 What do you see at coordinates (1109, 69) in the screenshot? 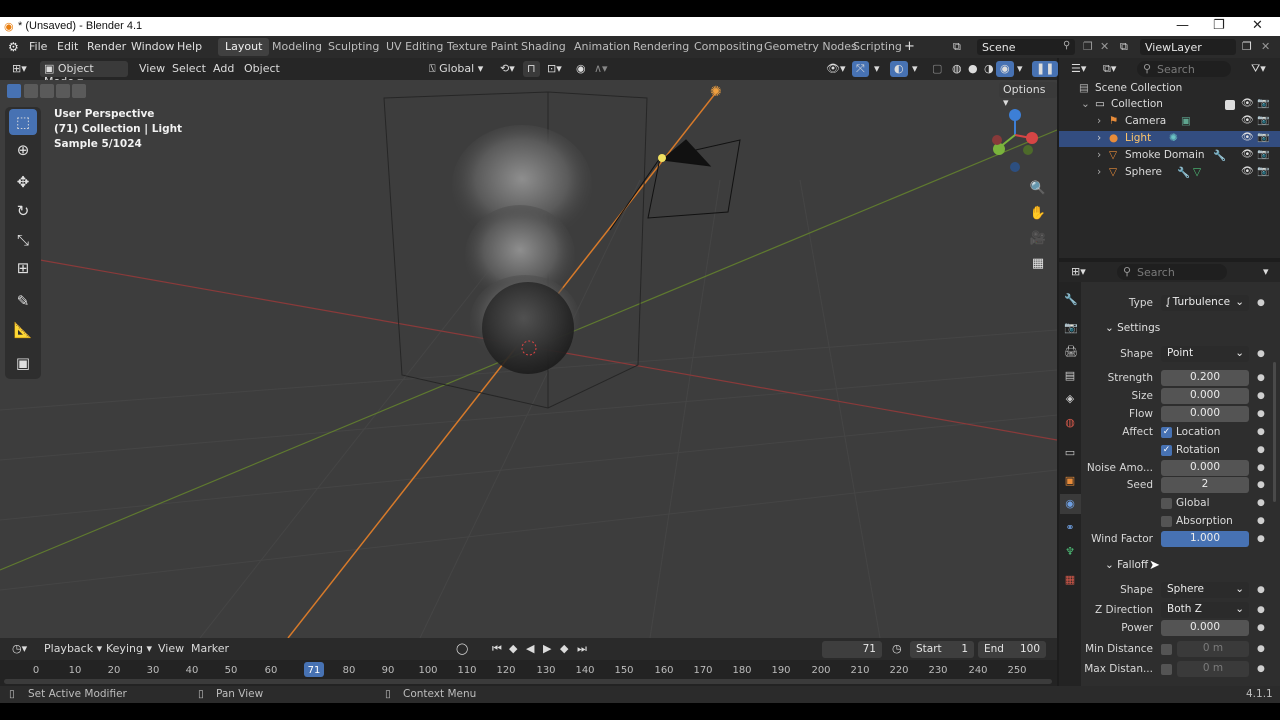
I see `display-mode-icon: ⧉▾` at bounding box center [1109, 69].